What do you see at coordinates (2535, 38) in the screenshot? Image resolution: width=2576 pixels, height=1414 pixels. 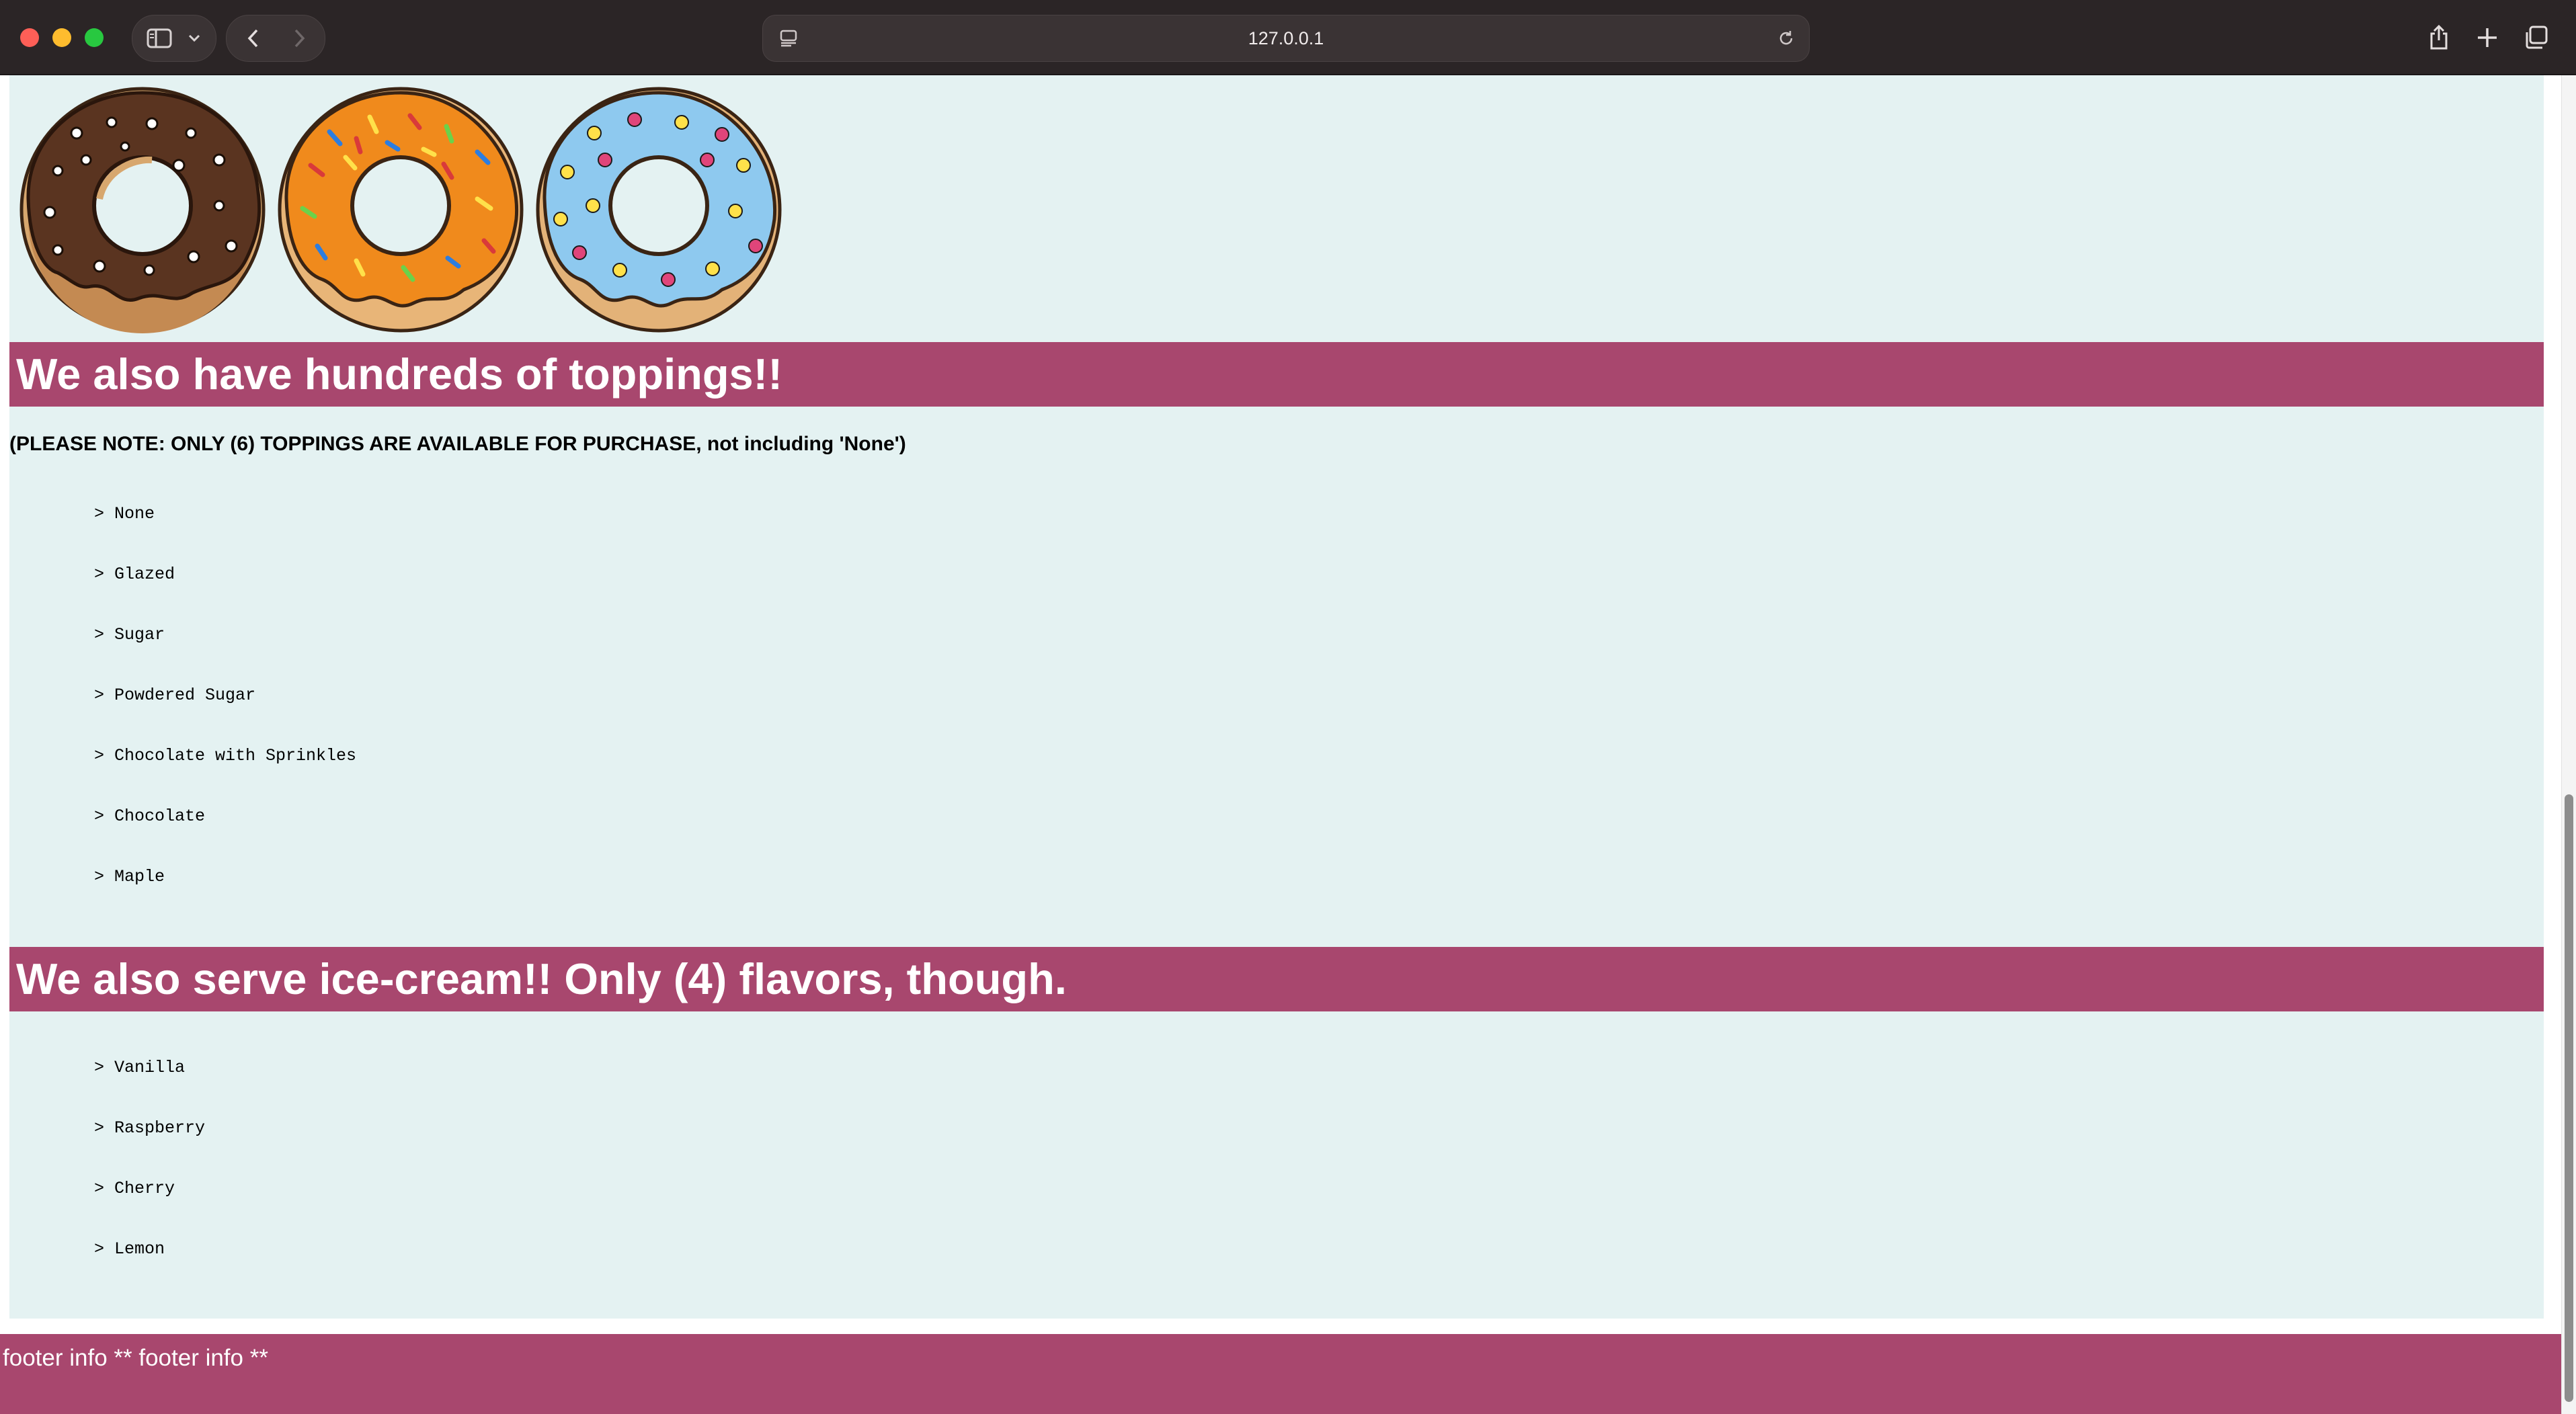 I see `tab-overview-icon` at bounding box center [2535, 38].